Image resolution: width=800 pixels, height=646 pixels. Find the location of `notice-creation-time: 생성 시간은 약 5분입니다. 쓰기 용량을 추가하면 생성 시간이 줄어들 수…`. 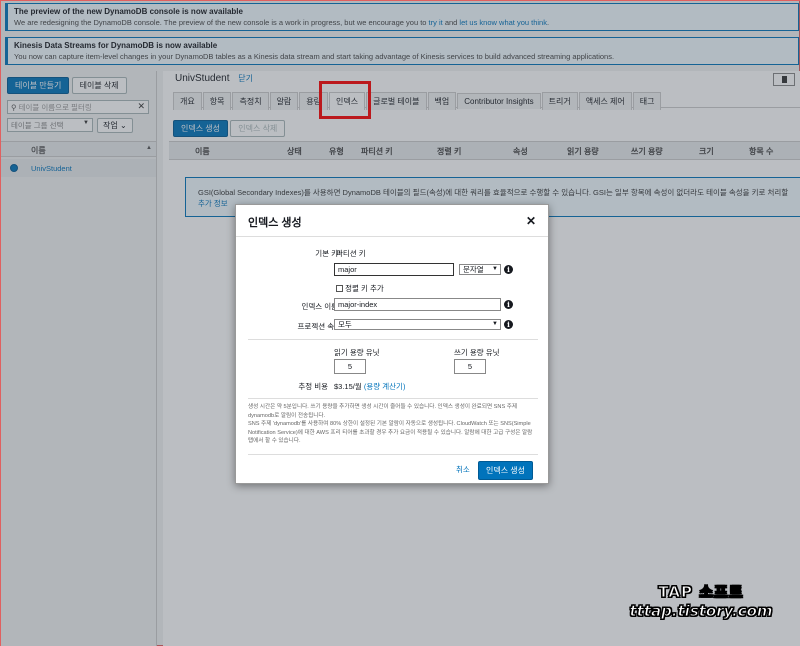

notice-creation-time: 생성 시간은 약 5분입니다. 쓰기 용량을 추가하면 생성 시간이 줄어들 수… is located at coordinates (383, 411).